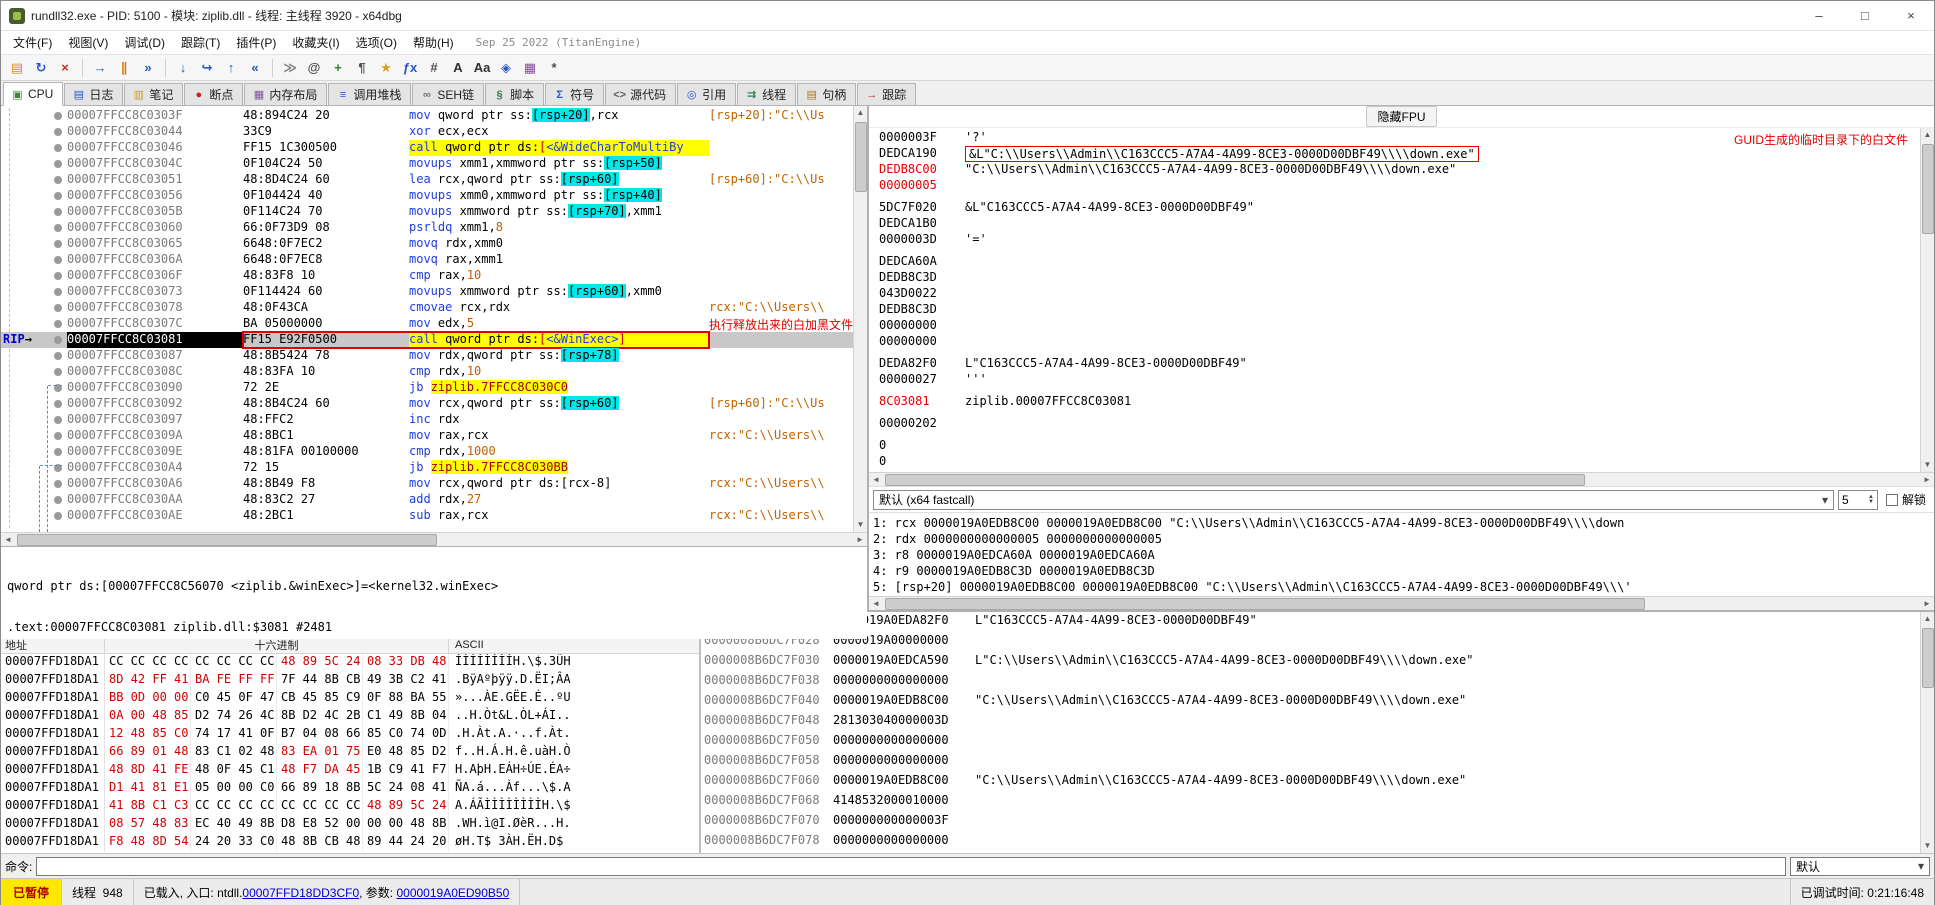 The width and height of the screenshot is (1935, 905). I want to click on menu-item-debug: 调试(D), so click(144, 43).